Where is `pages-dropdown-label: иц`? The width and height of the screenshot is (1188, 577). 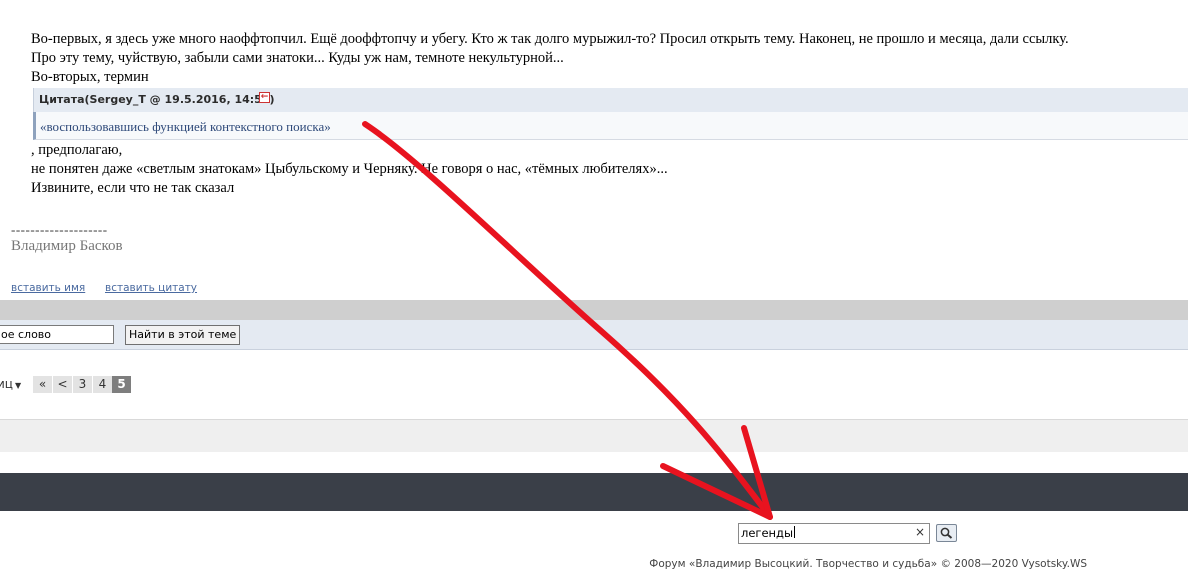 pages-dropdown-label: иц is located at coordinates (6, 384).